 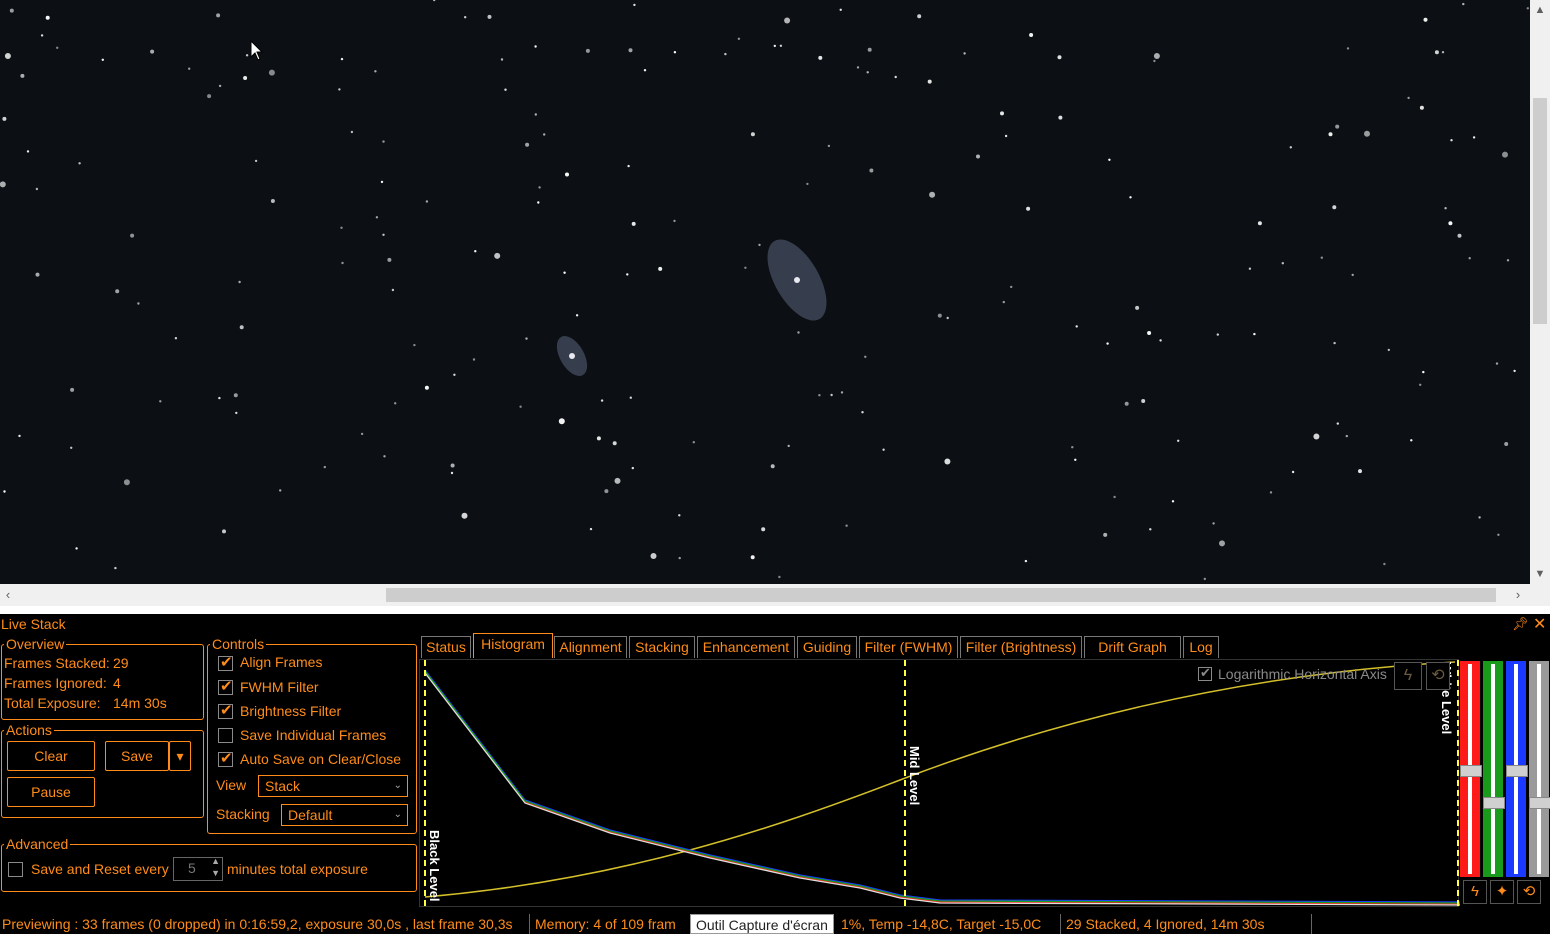 What do you see at coordinates (397, 785) in the screenshot?
I see `chevron-down-icon: ⌄` at bounding box center [397, 785].